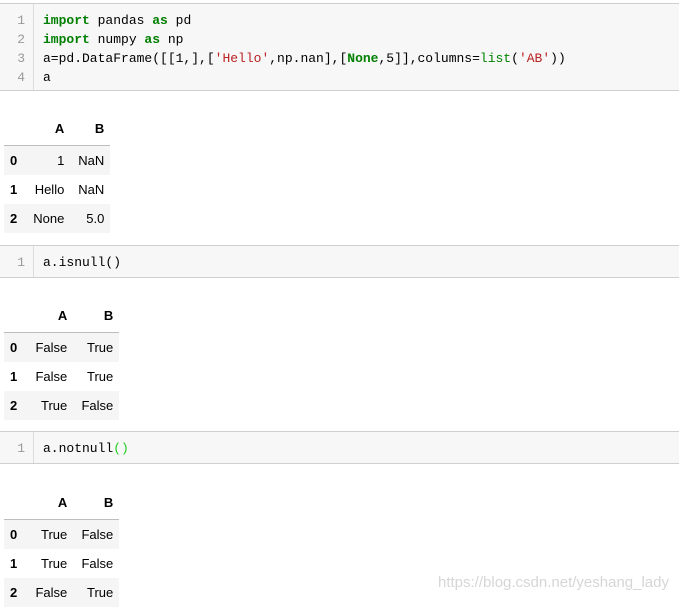  Describe the element at coordinates (117, 39) in the screenshot. I see `code-token: numpy` at that location.